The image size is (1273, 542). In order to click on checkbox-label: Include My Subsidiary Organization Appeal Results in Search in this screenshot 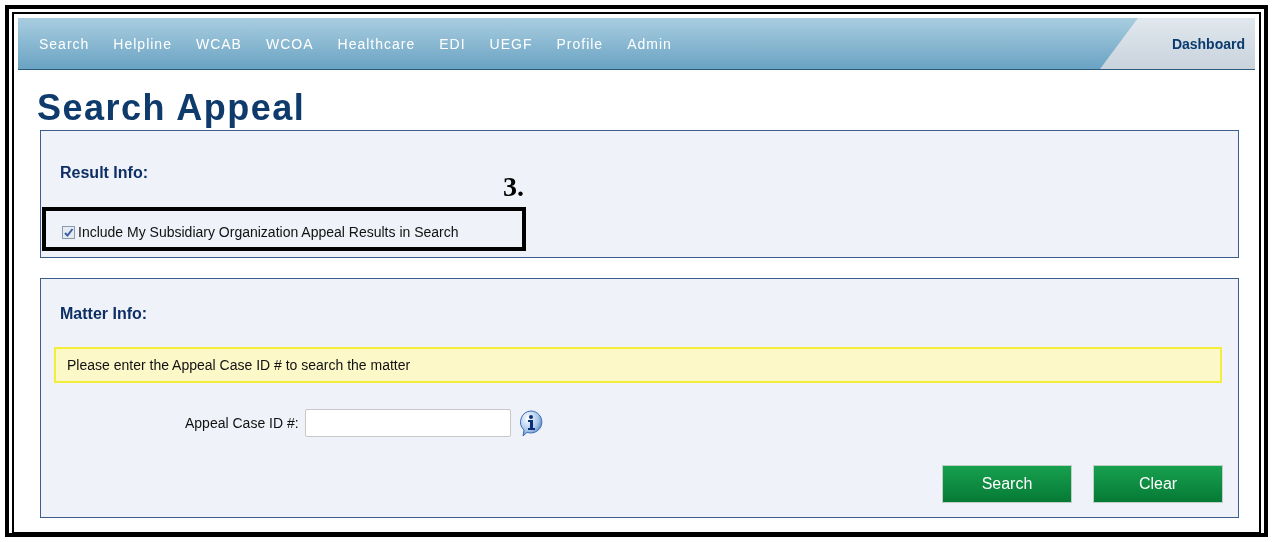, I will do `click(268, 232)`.